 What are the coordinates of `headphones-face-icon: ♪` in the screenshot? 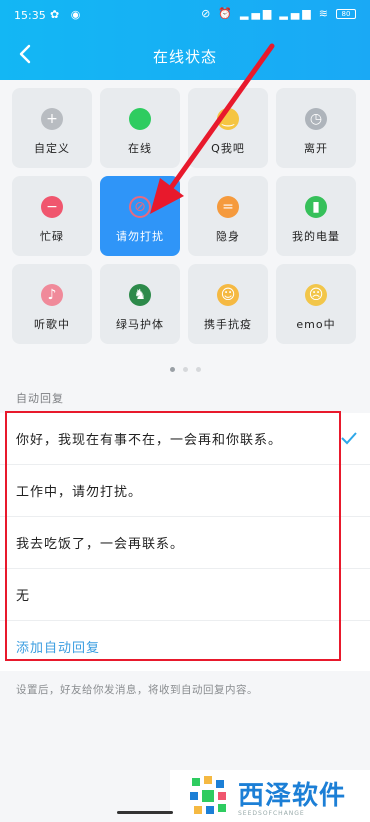 It's located at (52, 295).